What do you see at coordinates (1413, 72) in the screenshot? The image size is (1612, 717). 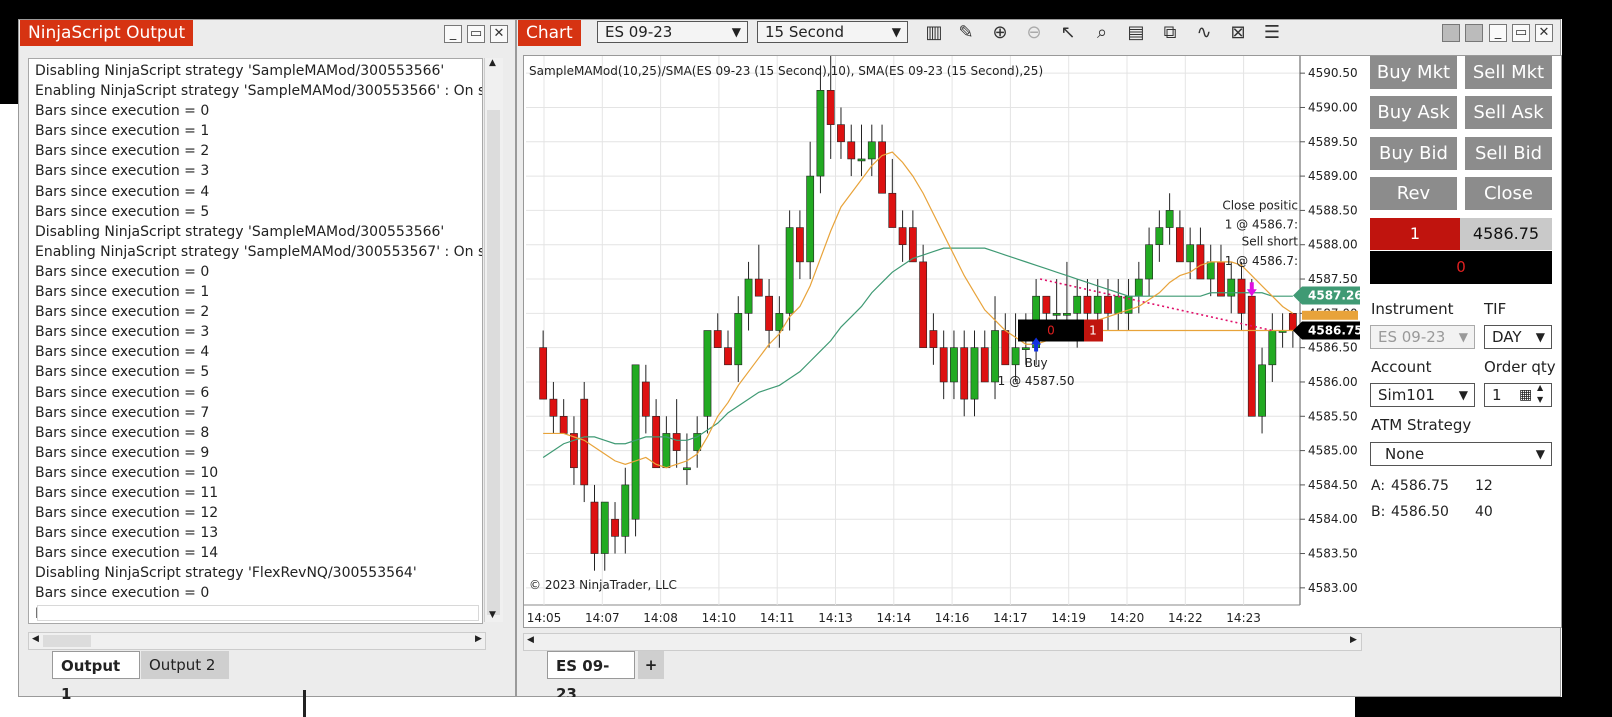 I see `buy-market-button: Buy Mkt` at bounding box center [1413, 72].